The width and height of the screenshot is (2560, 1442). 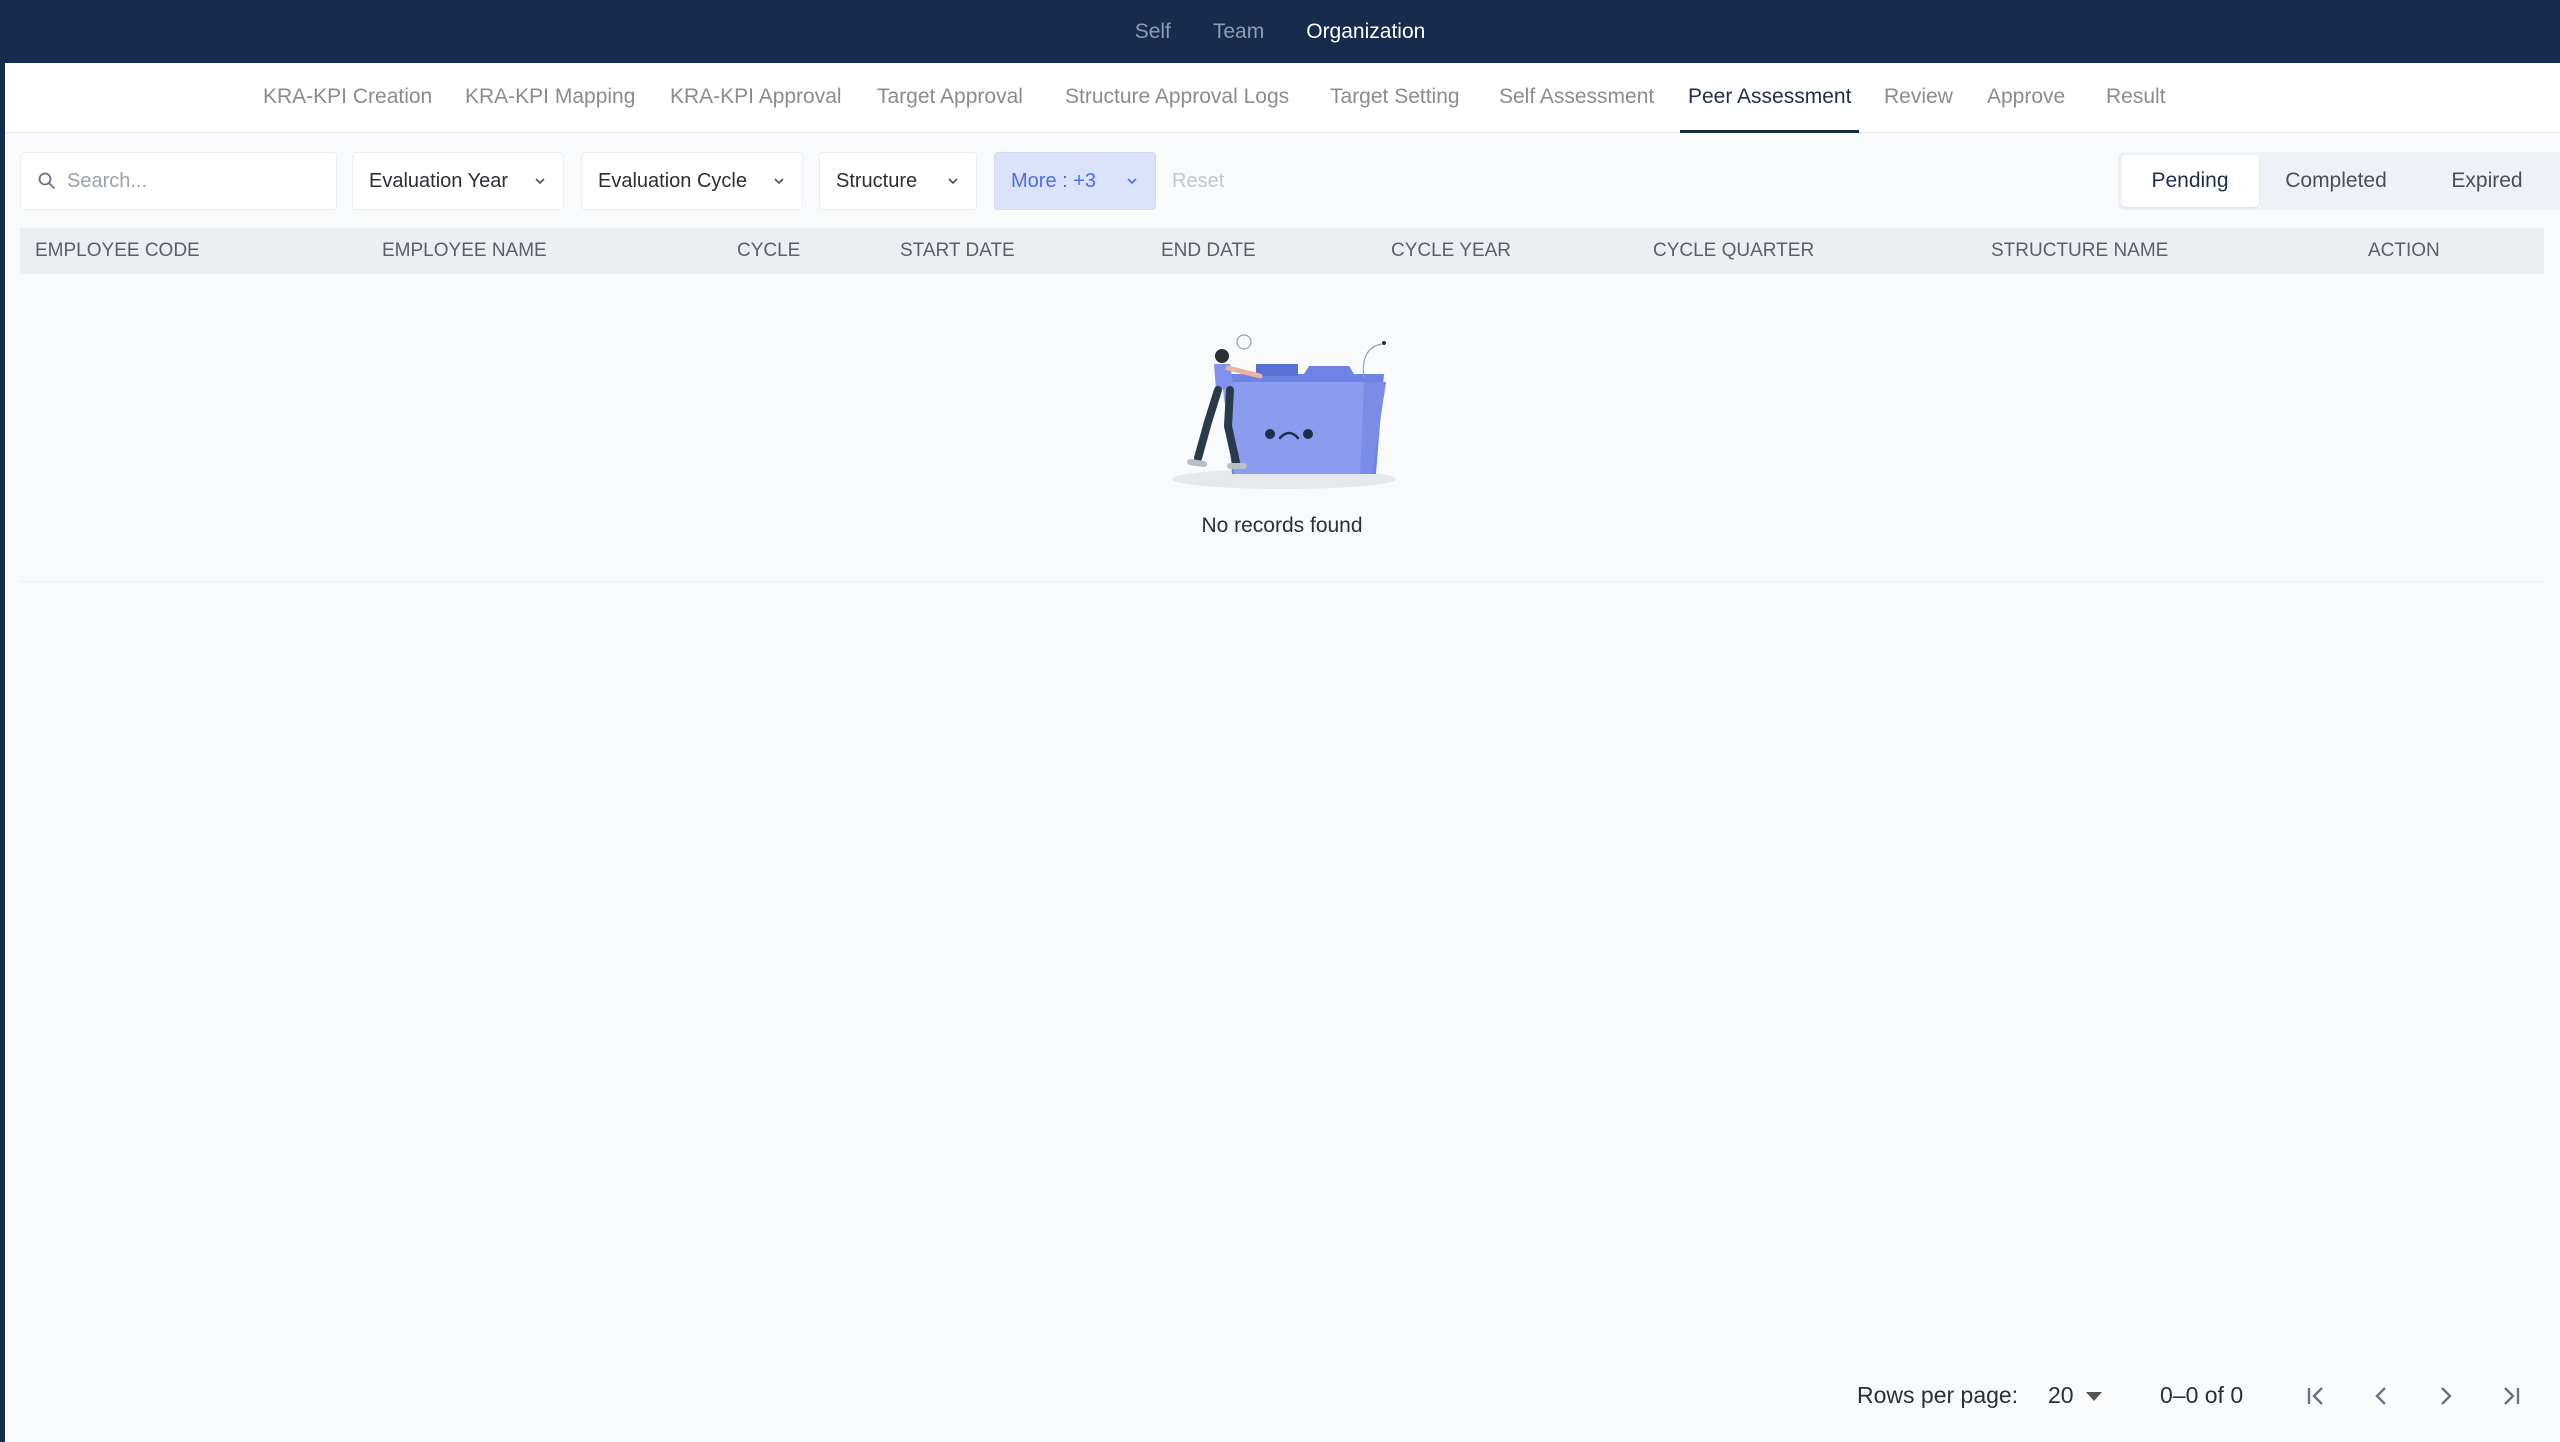 I want to click on search-input, so click(x=197, y=181).